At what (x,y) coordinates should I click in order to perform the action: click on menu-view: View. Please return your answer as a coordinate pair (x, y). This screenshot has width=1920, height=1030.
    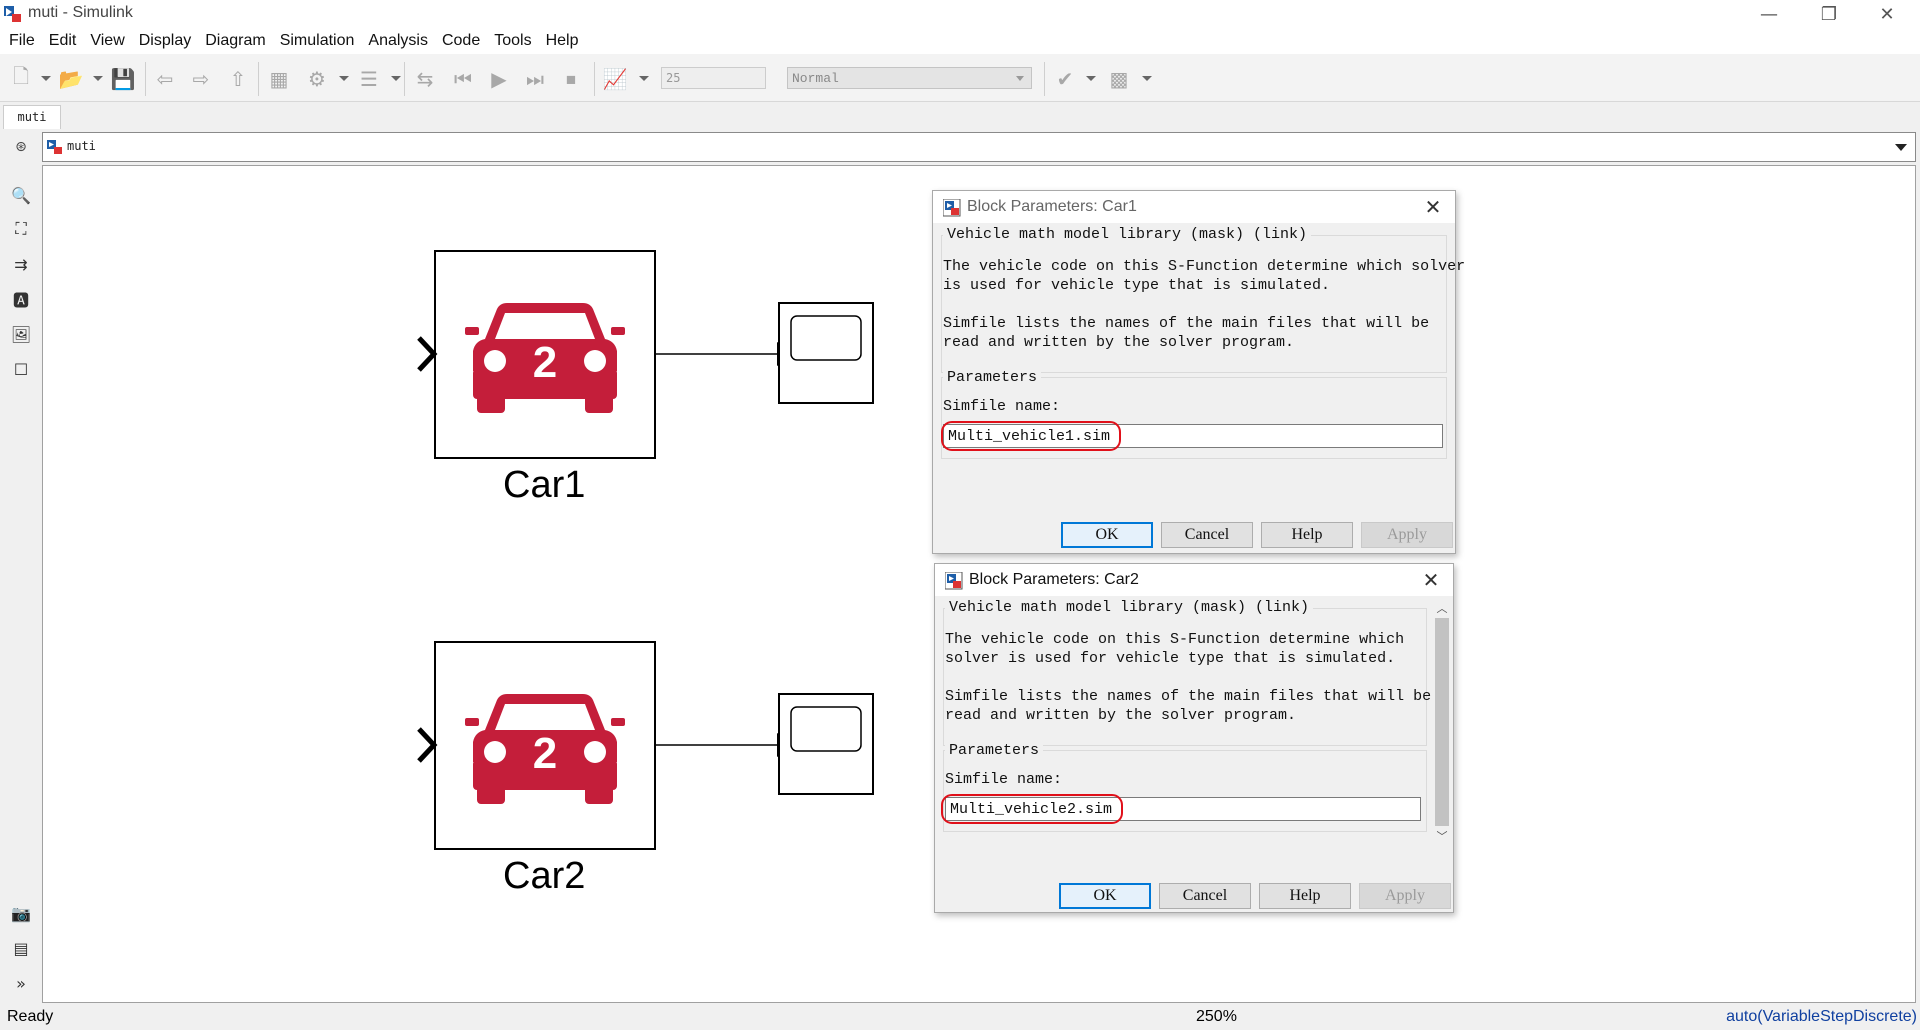
    Looking at the image, I should click on (107, 41).